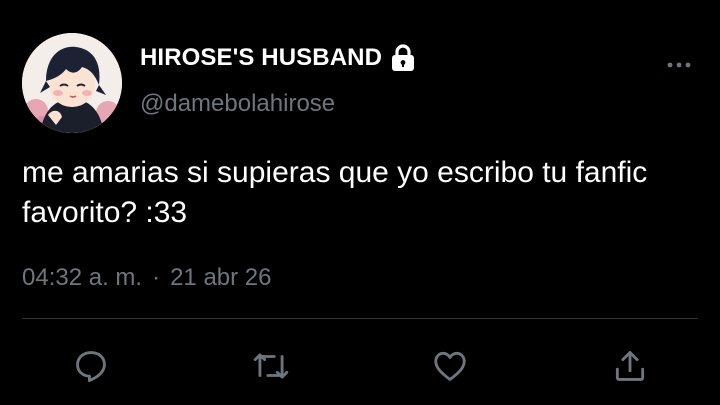  I want to click on more-options-icon, so click(679, 65).